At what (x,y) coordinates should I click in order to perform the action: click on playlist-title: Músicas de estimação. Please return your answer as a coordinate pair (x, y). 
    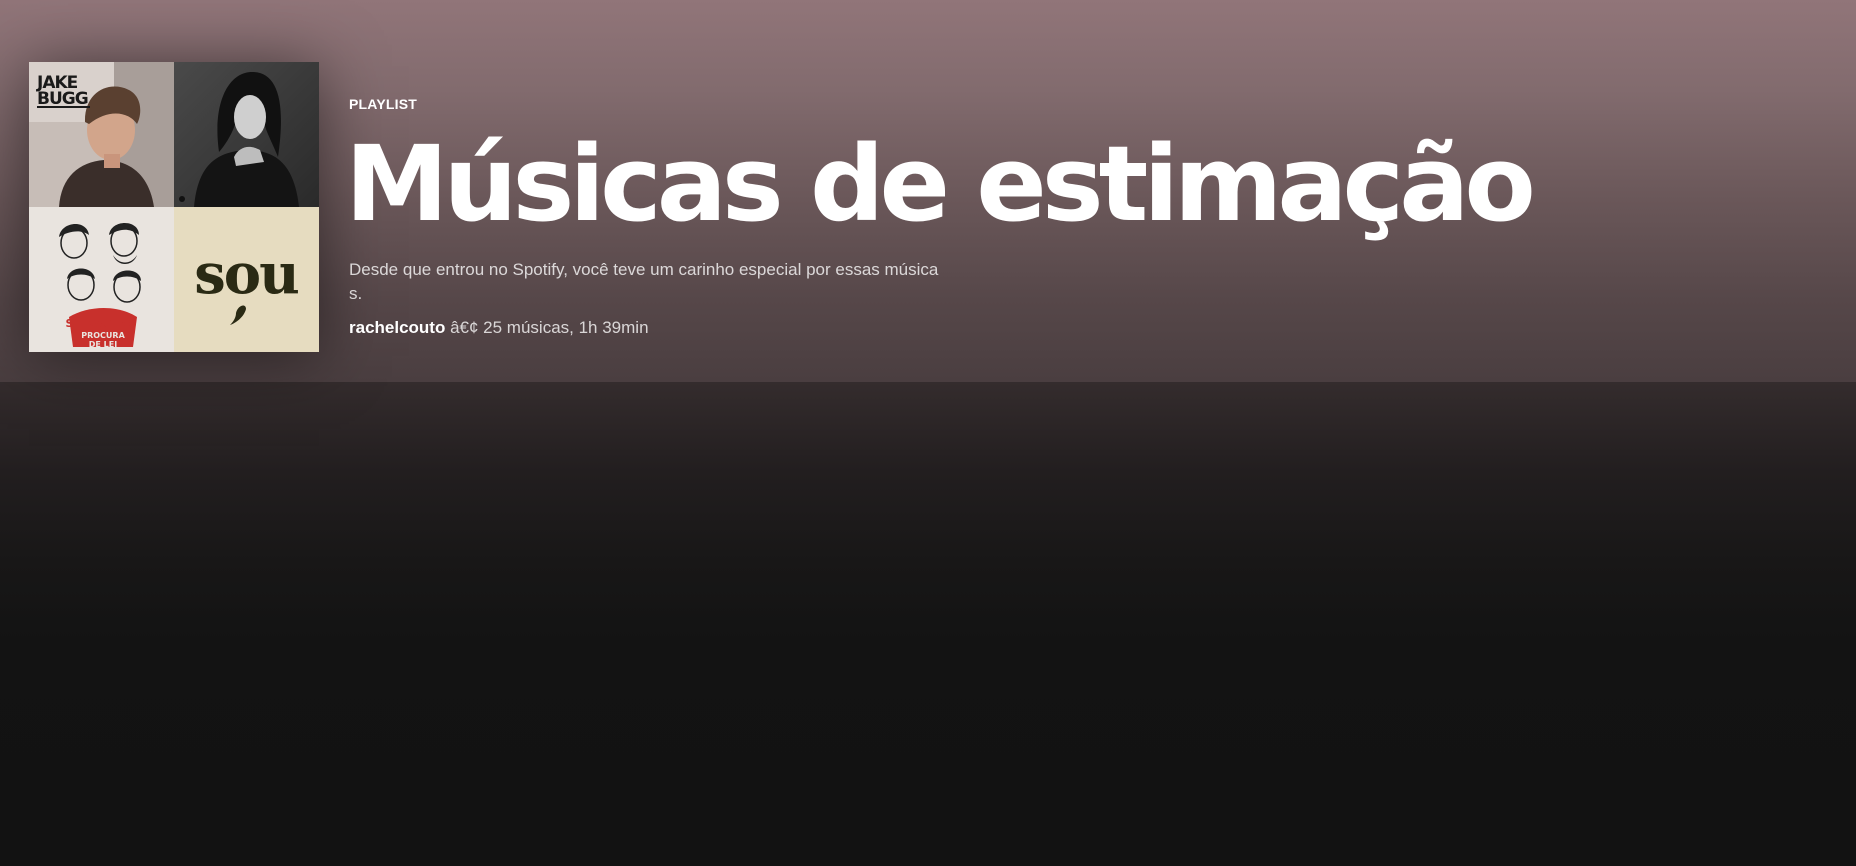
    Looking at the image, I should click on (1087, 184).